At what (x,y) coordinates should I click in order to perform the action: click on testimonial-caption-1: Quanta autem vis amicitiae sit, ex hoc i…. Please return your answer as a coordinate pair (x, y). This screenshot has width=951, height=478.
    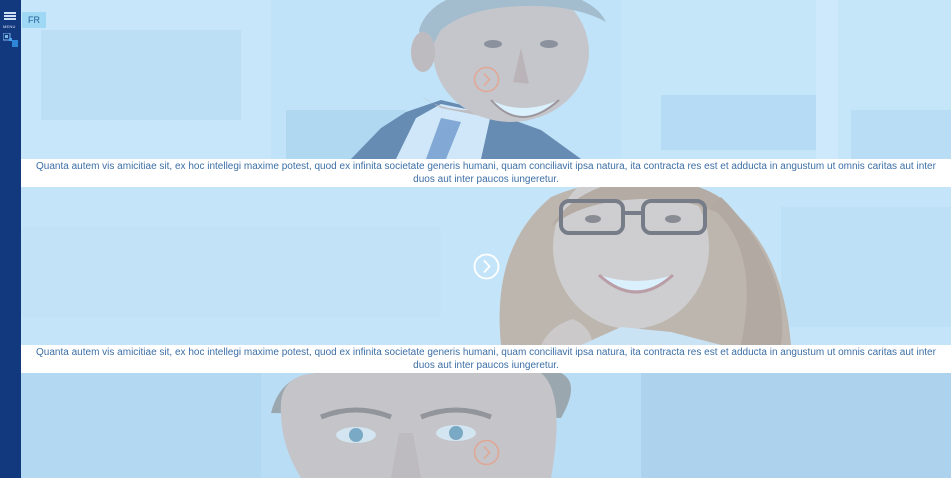
    Looking at the image, I should click on (486, 173).